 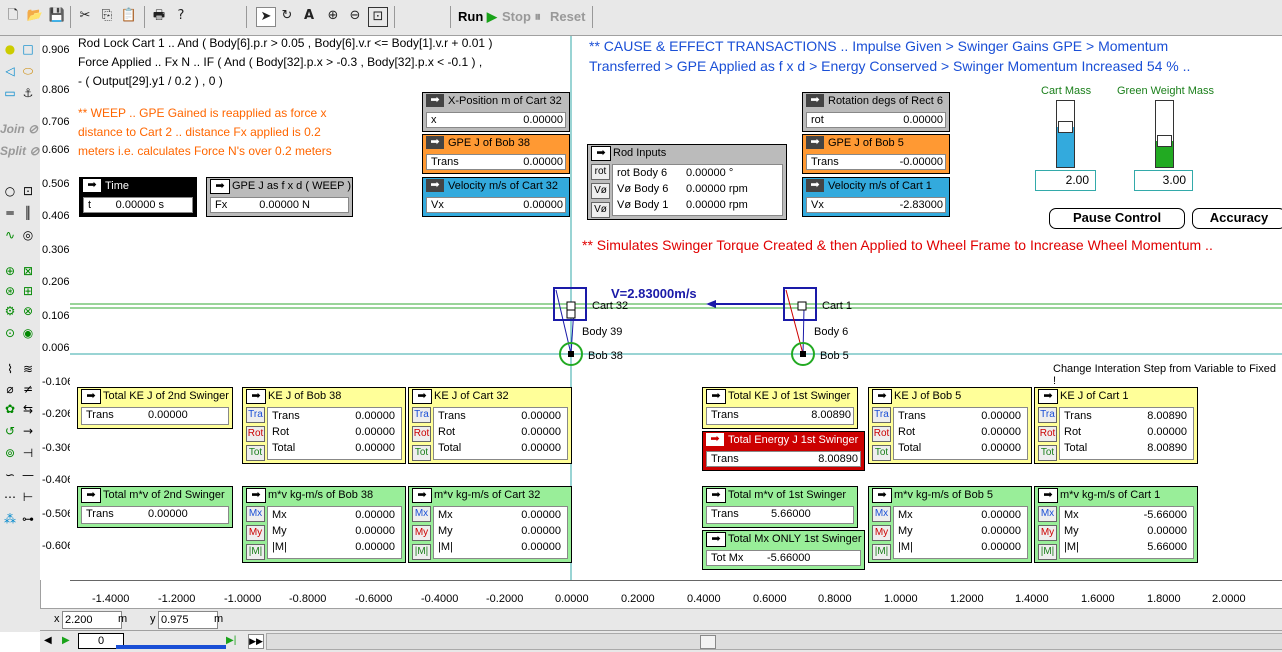 What do you see at coordinates (67, 640) in the screenshot?
I see `play-forward-icon: ▶` at bounding box center [67, 640].